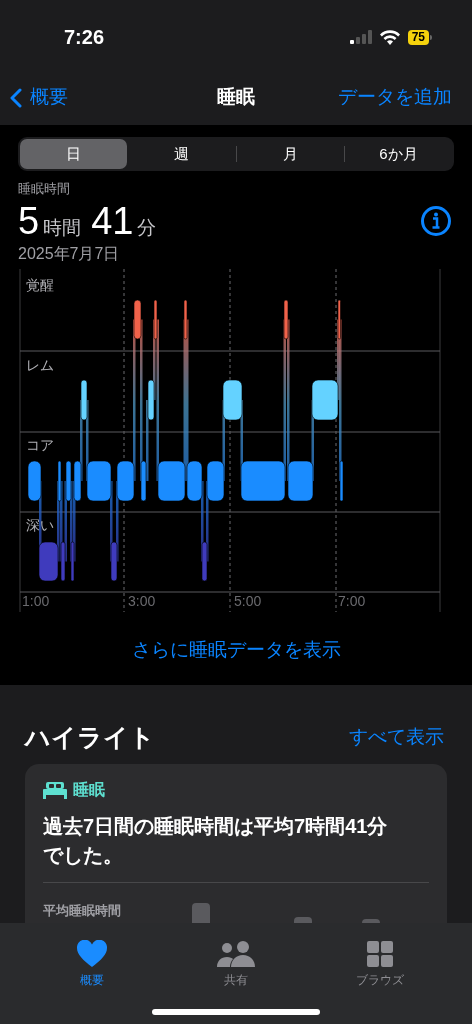 Image resolution: width=472 pixels, height=1024 pixels. What do you see at coordinates (29, 220) in the screenshot?
I see `hours-value: 5` at bounding box center [29, 220].